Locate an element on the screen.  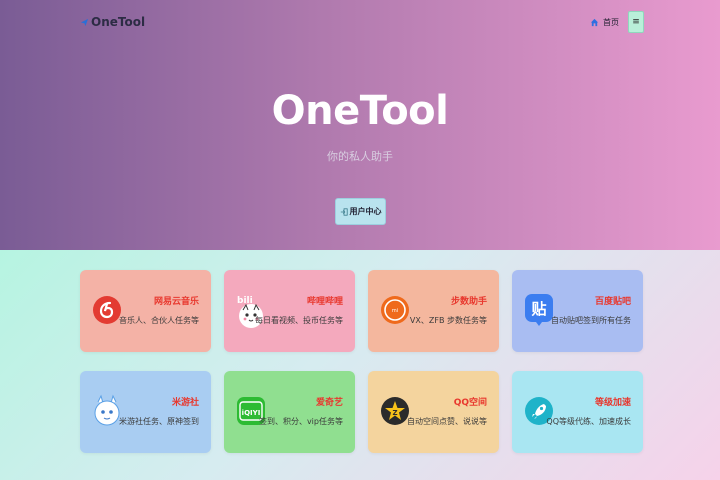
user-center-button: 用户中心 is located at coordinates (360, 211).